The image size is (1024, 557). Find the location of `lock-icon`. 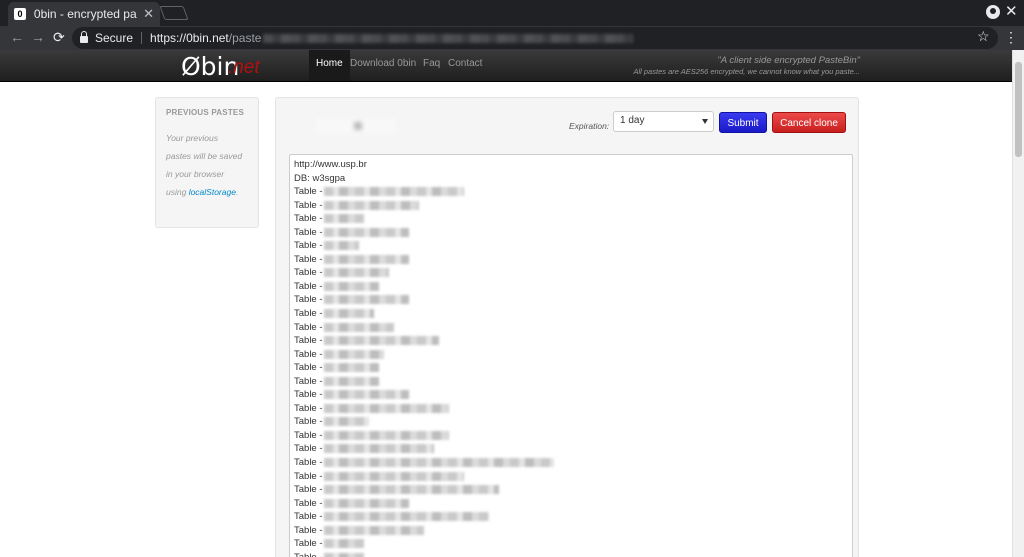

lock-icon is located at coordinates (84, 36).